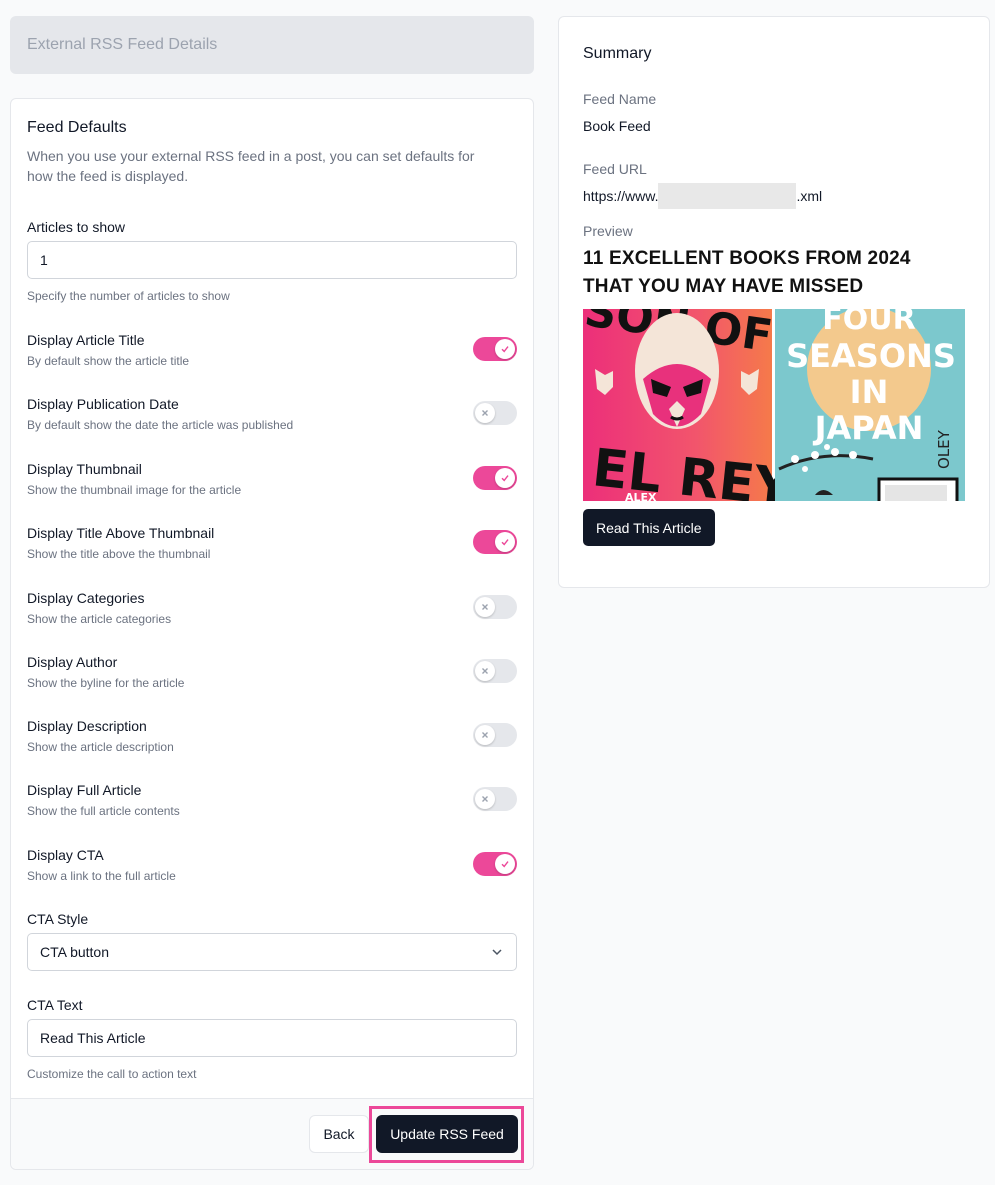 Image resolution: width=995 pixels, height=1185 pixels. I want to click on cta-text-label: CTA Text, so click(55, 1005).